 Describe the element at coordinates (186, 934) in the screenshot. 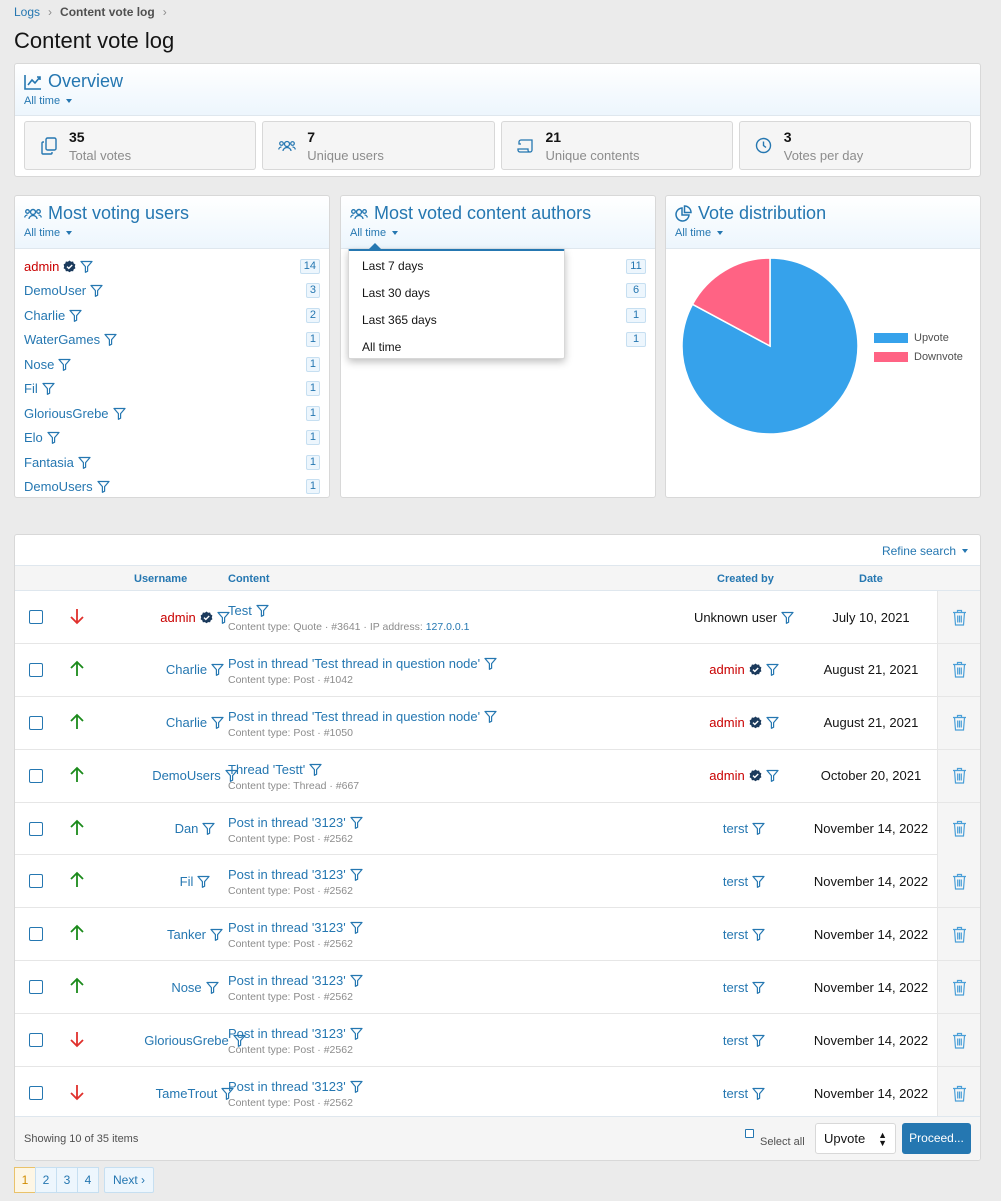

I see `username-link: Tanker` at that location.